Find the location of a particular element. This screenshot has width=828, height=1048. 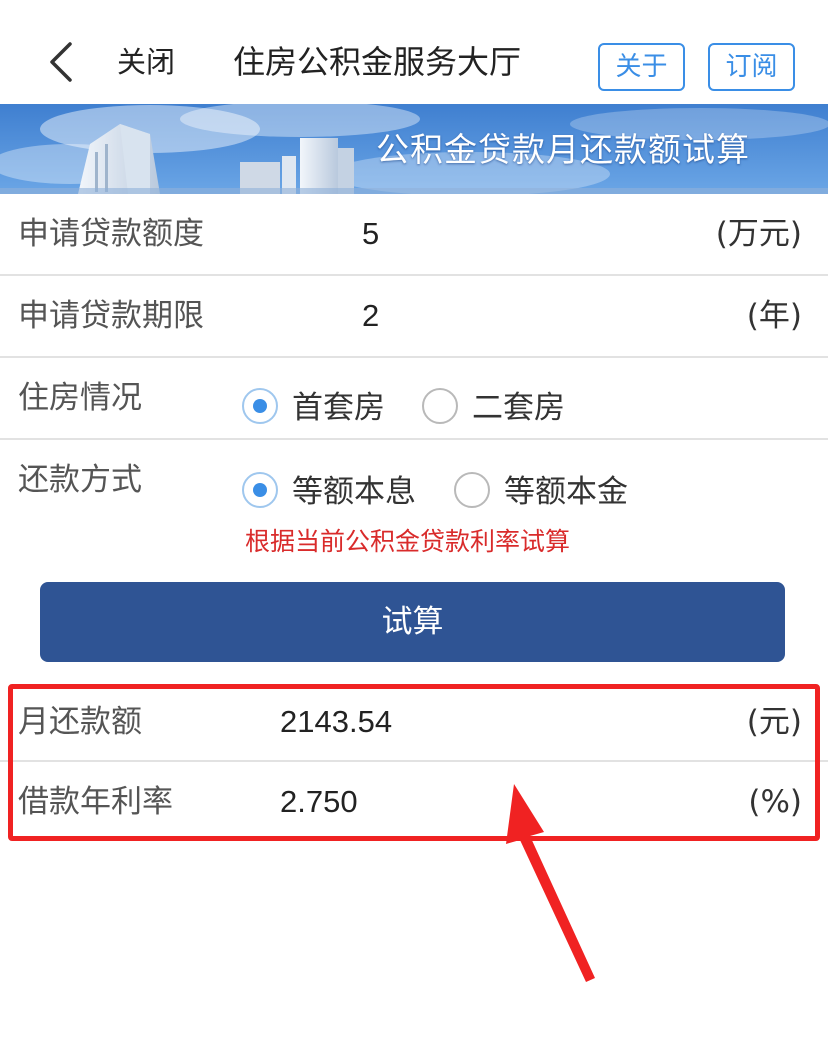

about-button: 关于 is located at coordinates (641, 67).